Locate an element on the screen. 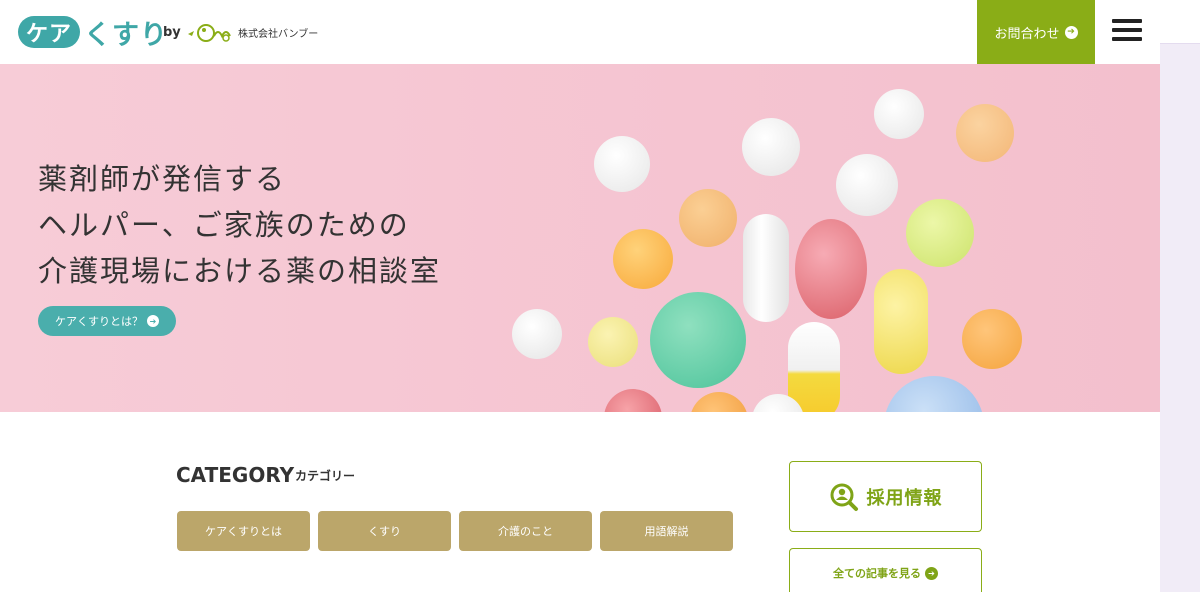 This screenshot has height=592, width=1200. right-strip-top is located at coordinates (1180, 22).